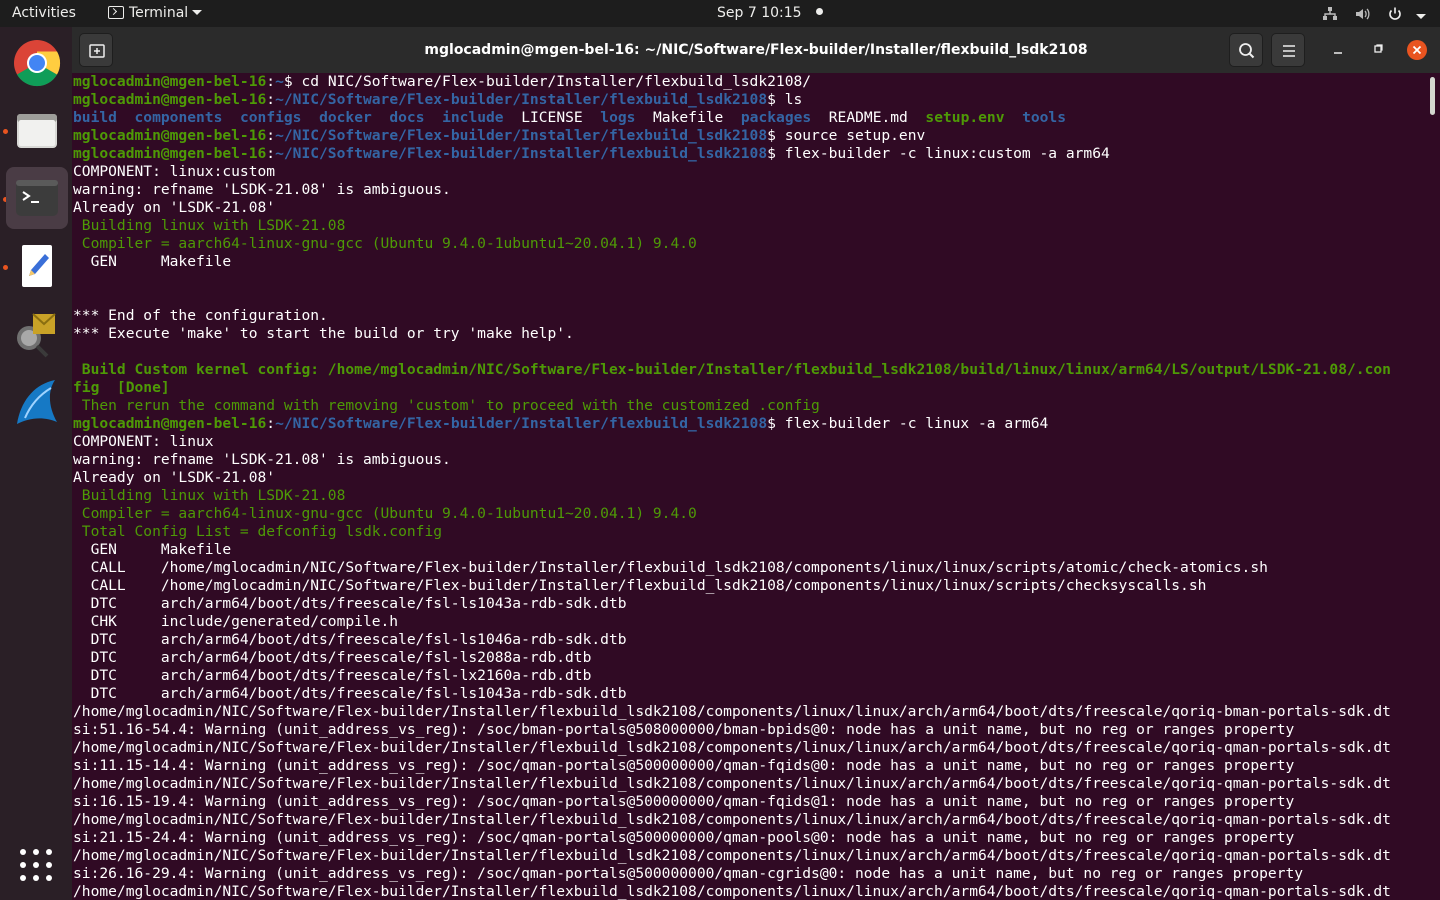  I want to click on dock-item-chrome, so click(37, 63).